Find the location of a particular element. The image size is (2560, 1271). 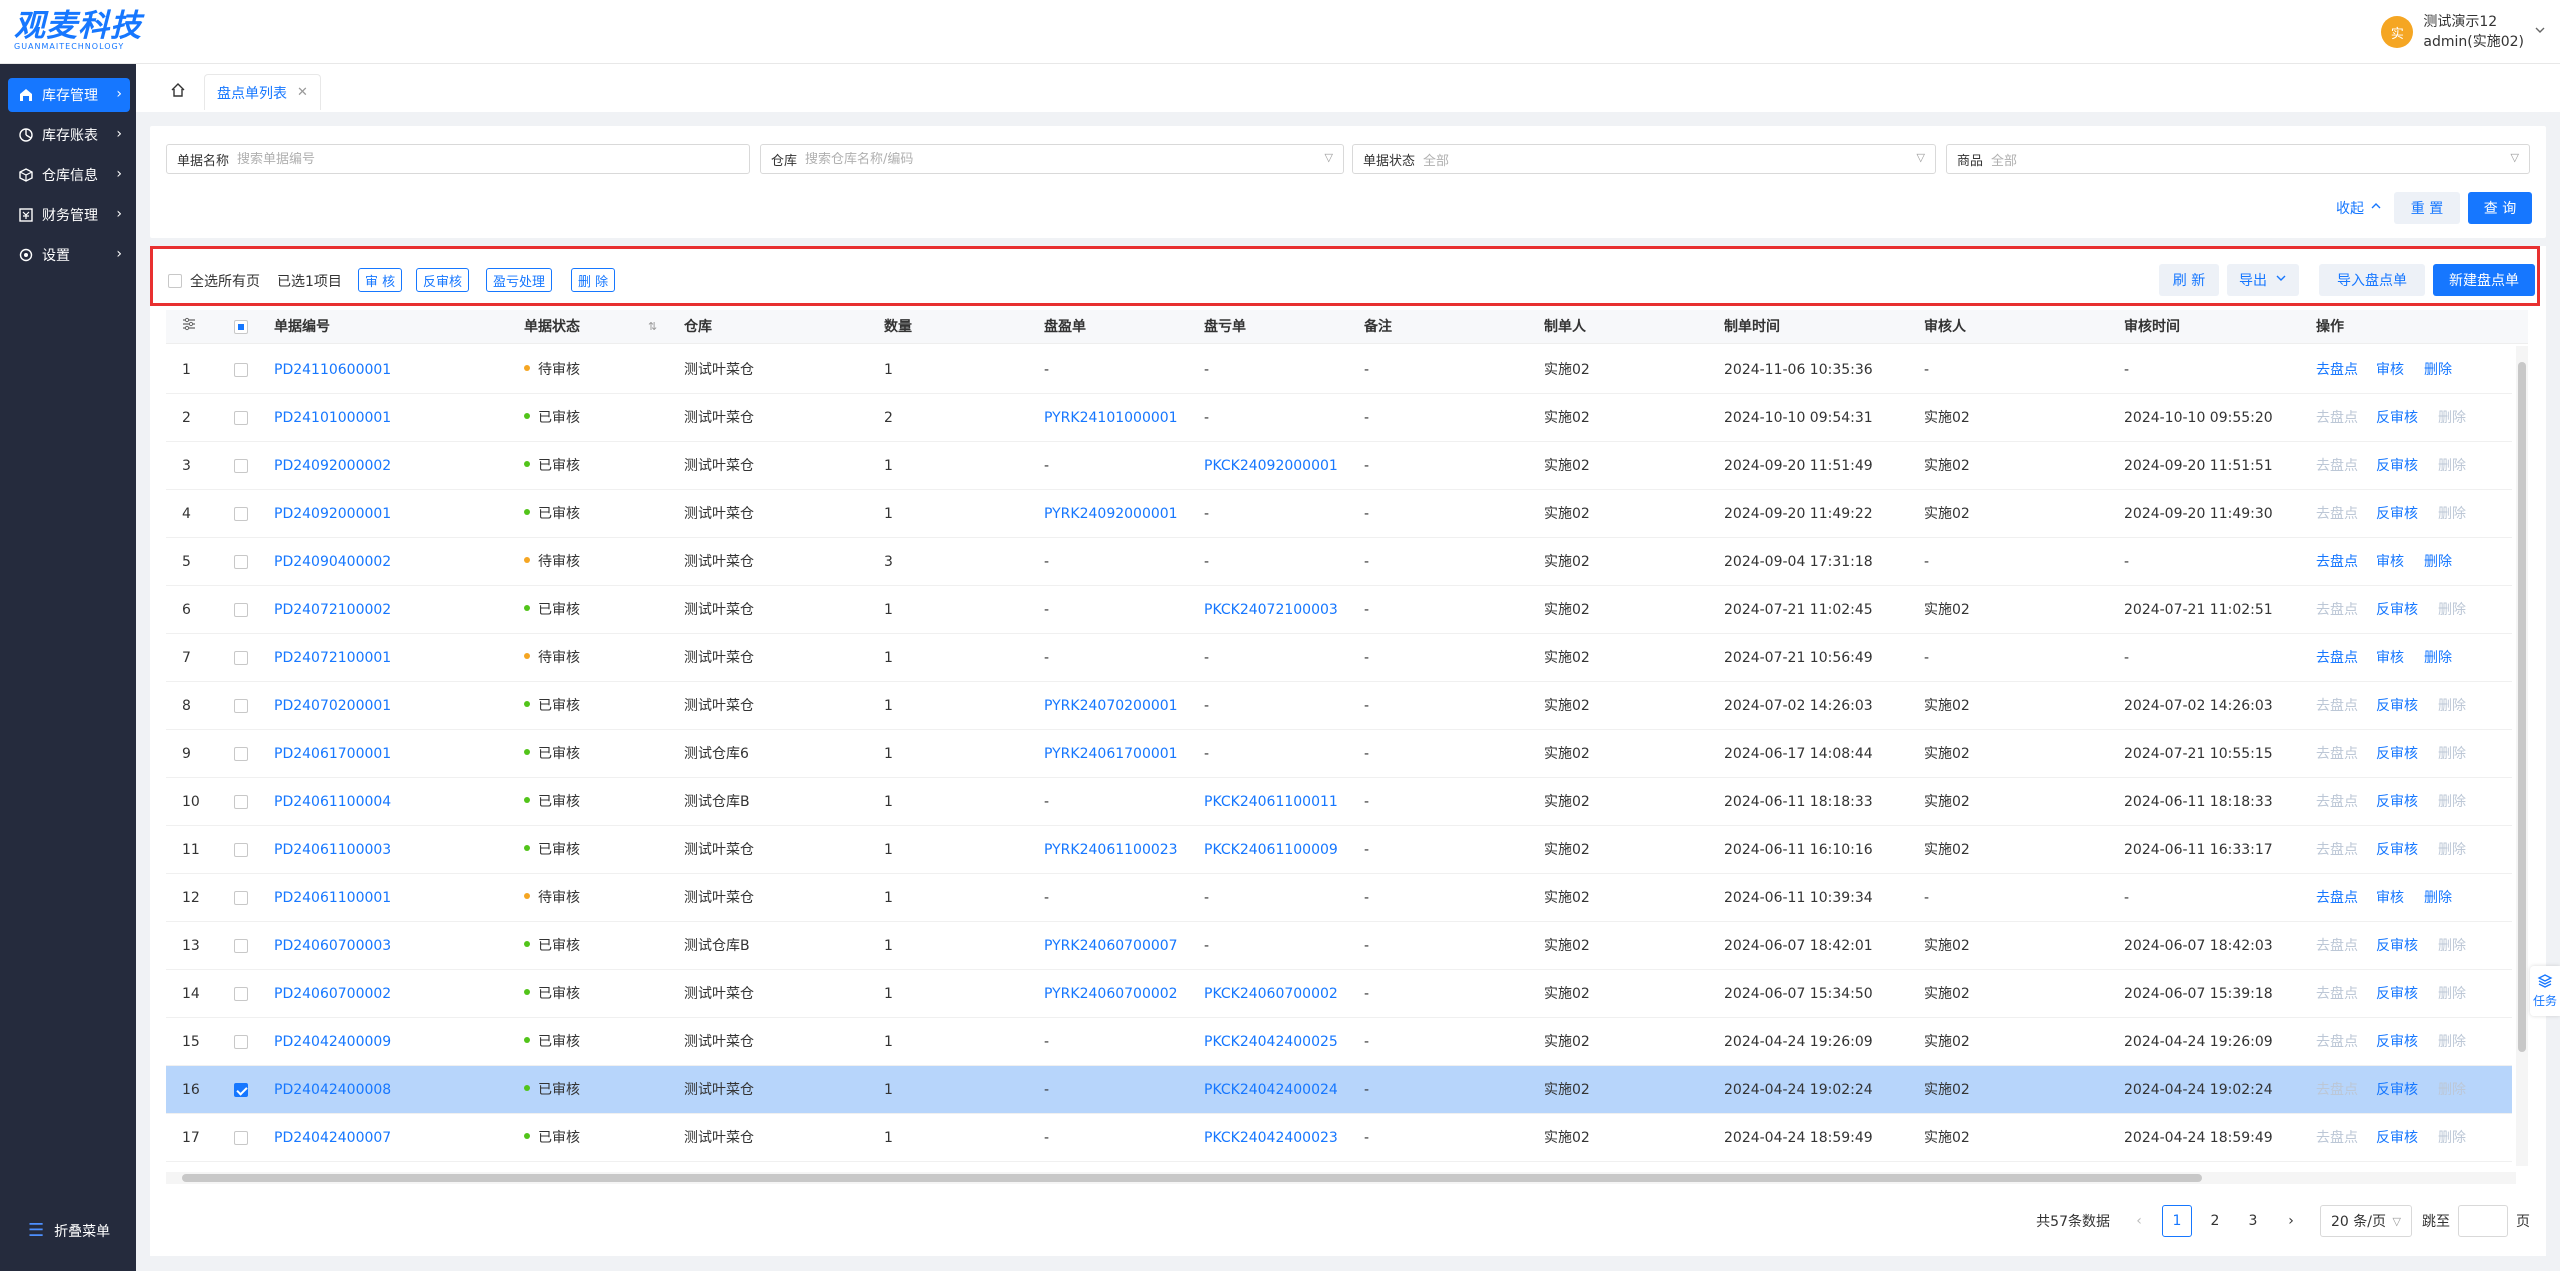

cell-gain: PYRK24101000001 is located at coordinates (1111, 418).